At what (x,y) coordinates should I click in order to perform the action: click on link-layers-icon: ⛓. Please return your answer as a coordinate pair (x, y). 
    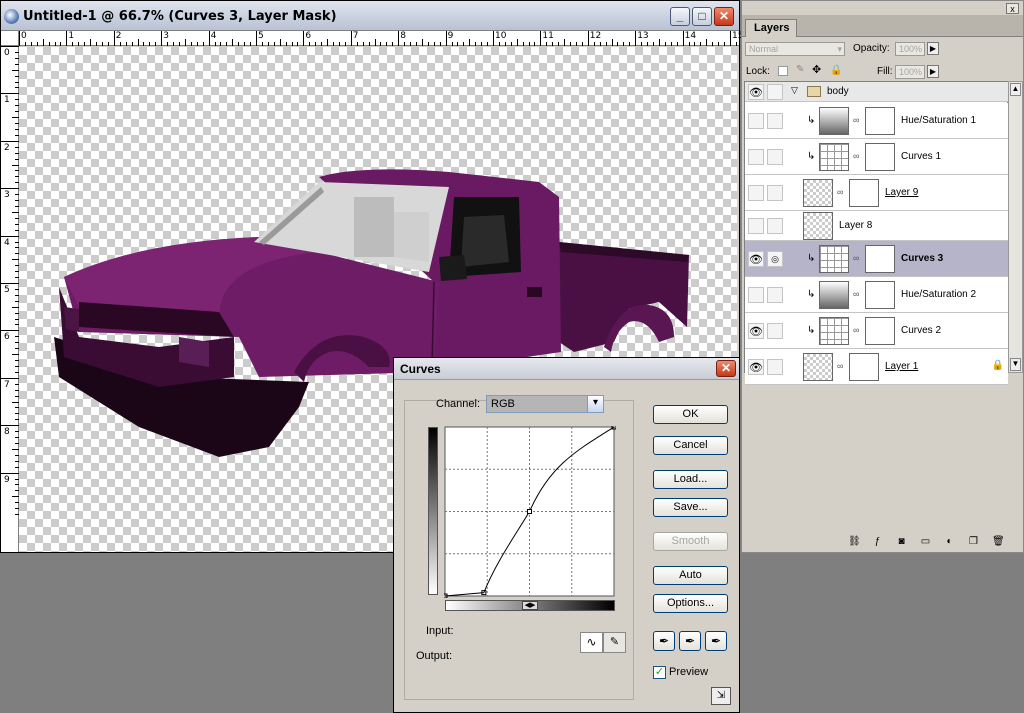
    Looking at the image, I should click on (854, 541).